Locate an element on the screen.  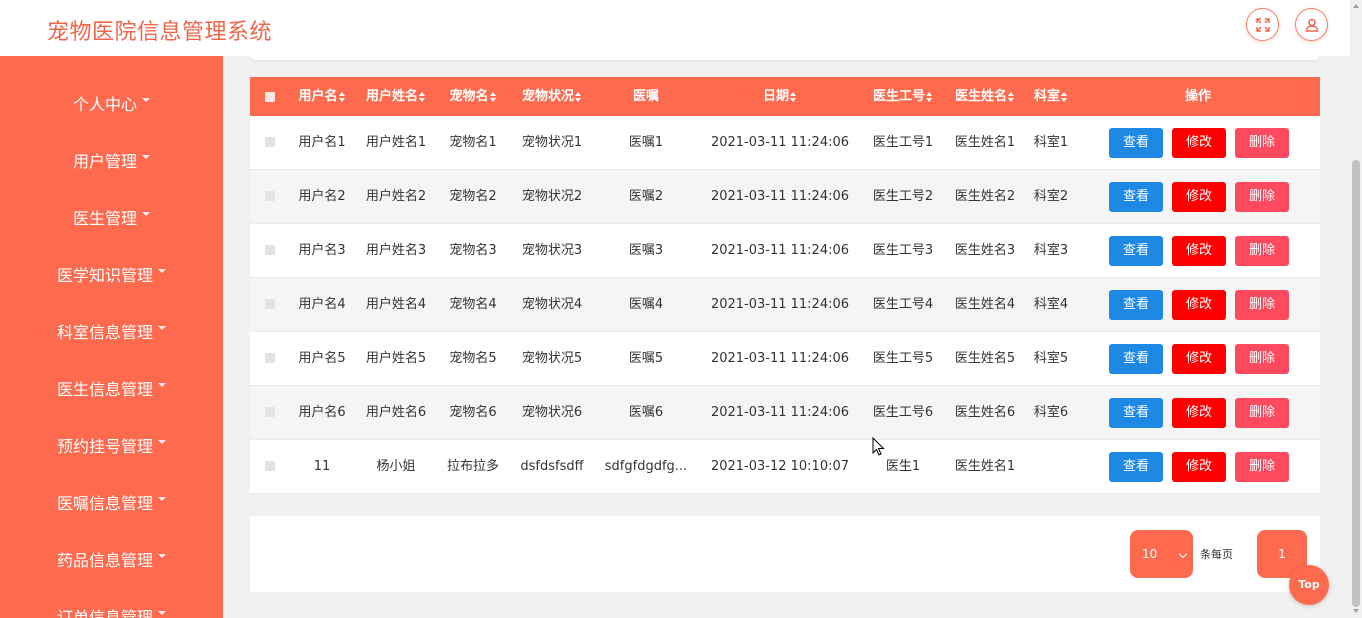
sidebar-item-medical-knowledge: 医学知识管理 is located at coordinates (111, 274).